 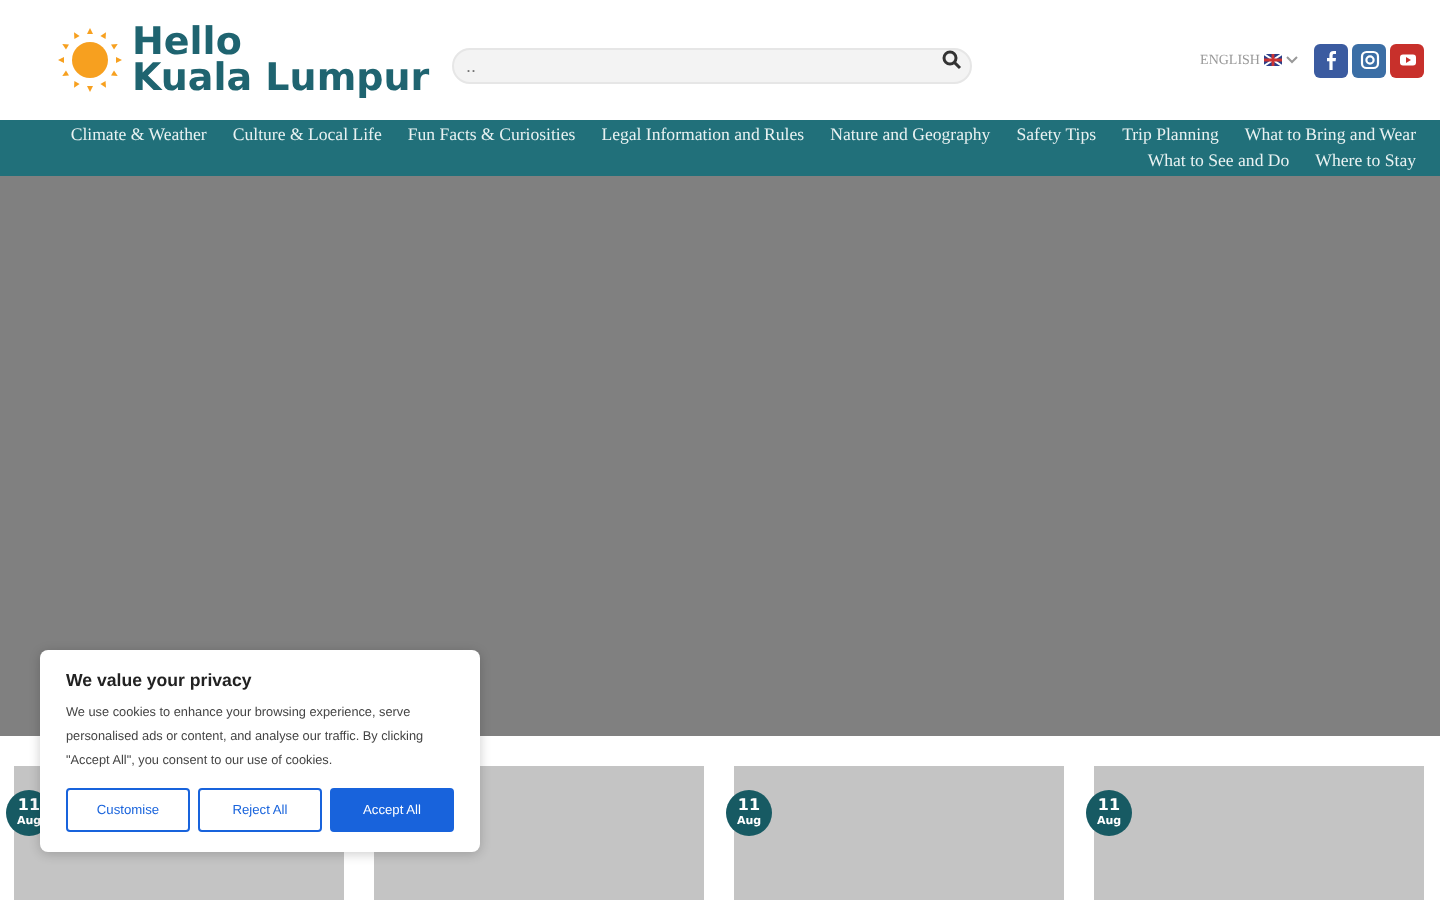 What do you see at coordinates (1056, 134) in the screenshot?
I see `nav-link: Safety Tips` at bounding box center [1056, 134].